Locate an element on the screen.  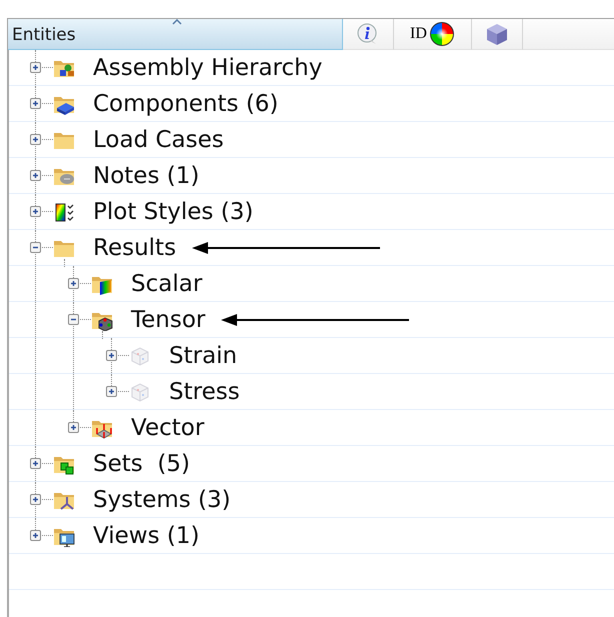
tree-item: Assembly Hierarchy is located at coordinates (207, 67).